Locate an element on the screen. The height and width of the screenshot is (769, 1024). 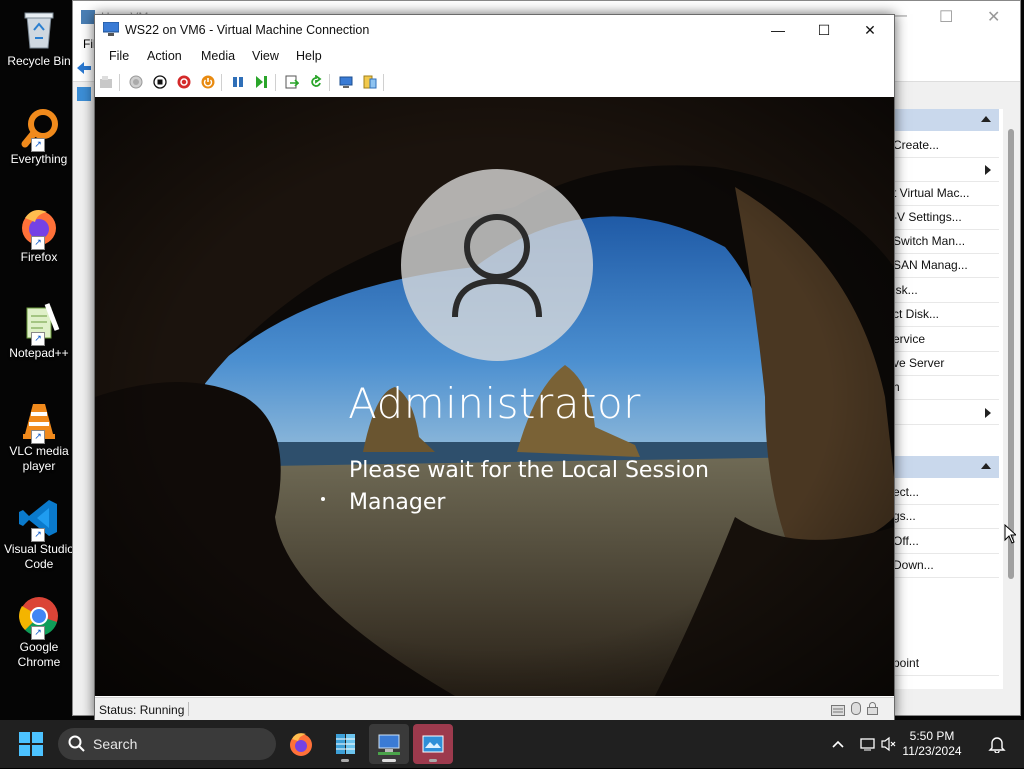
menu-media: Media is located at coordinates (218, 56).